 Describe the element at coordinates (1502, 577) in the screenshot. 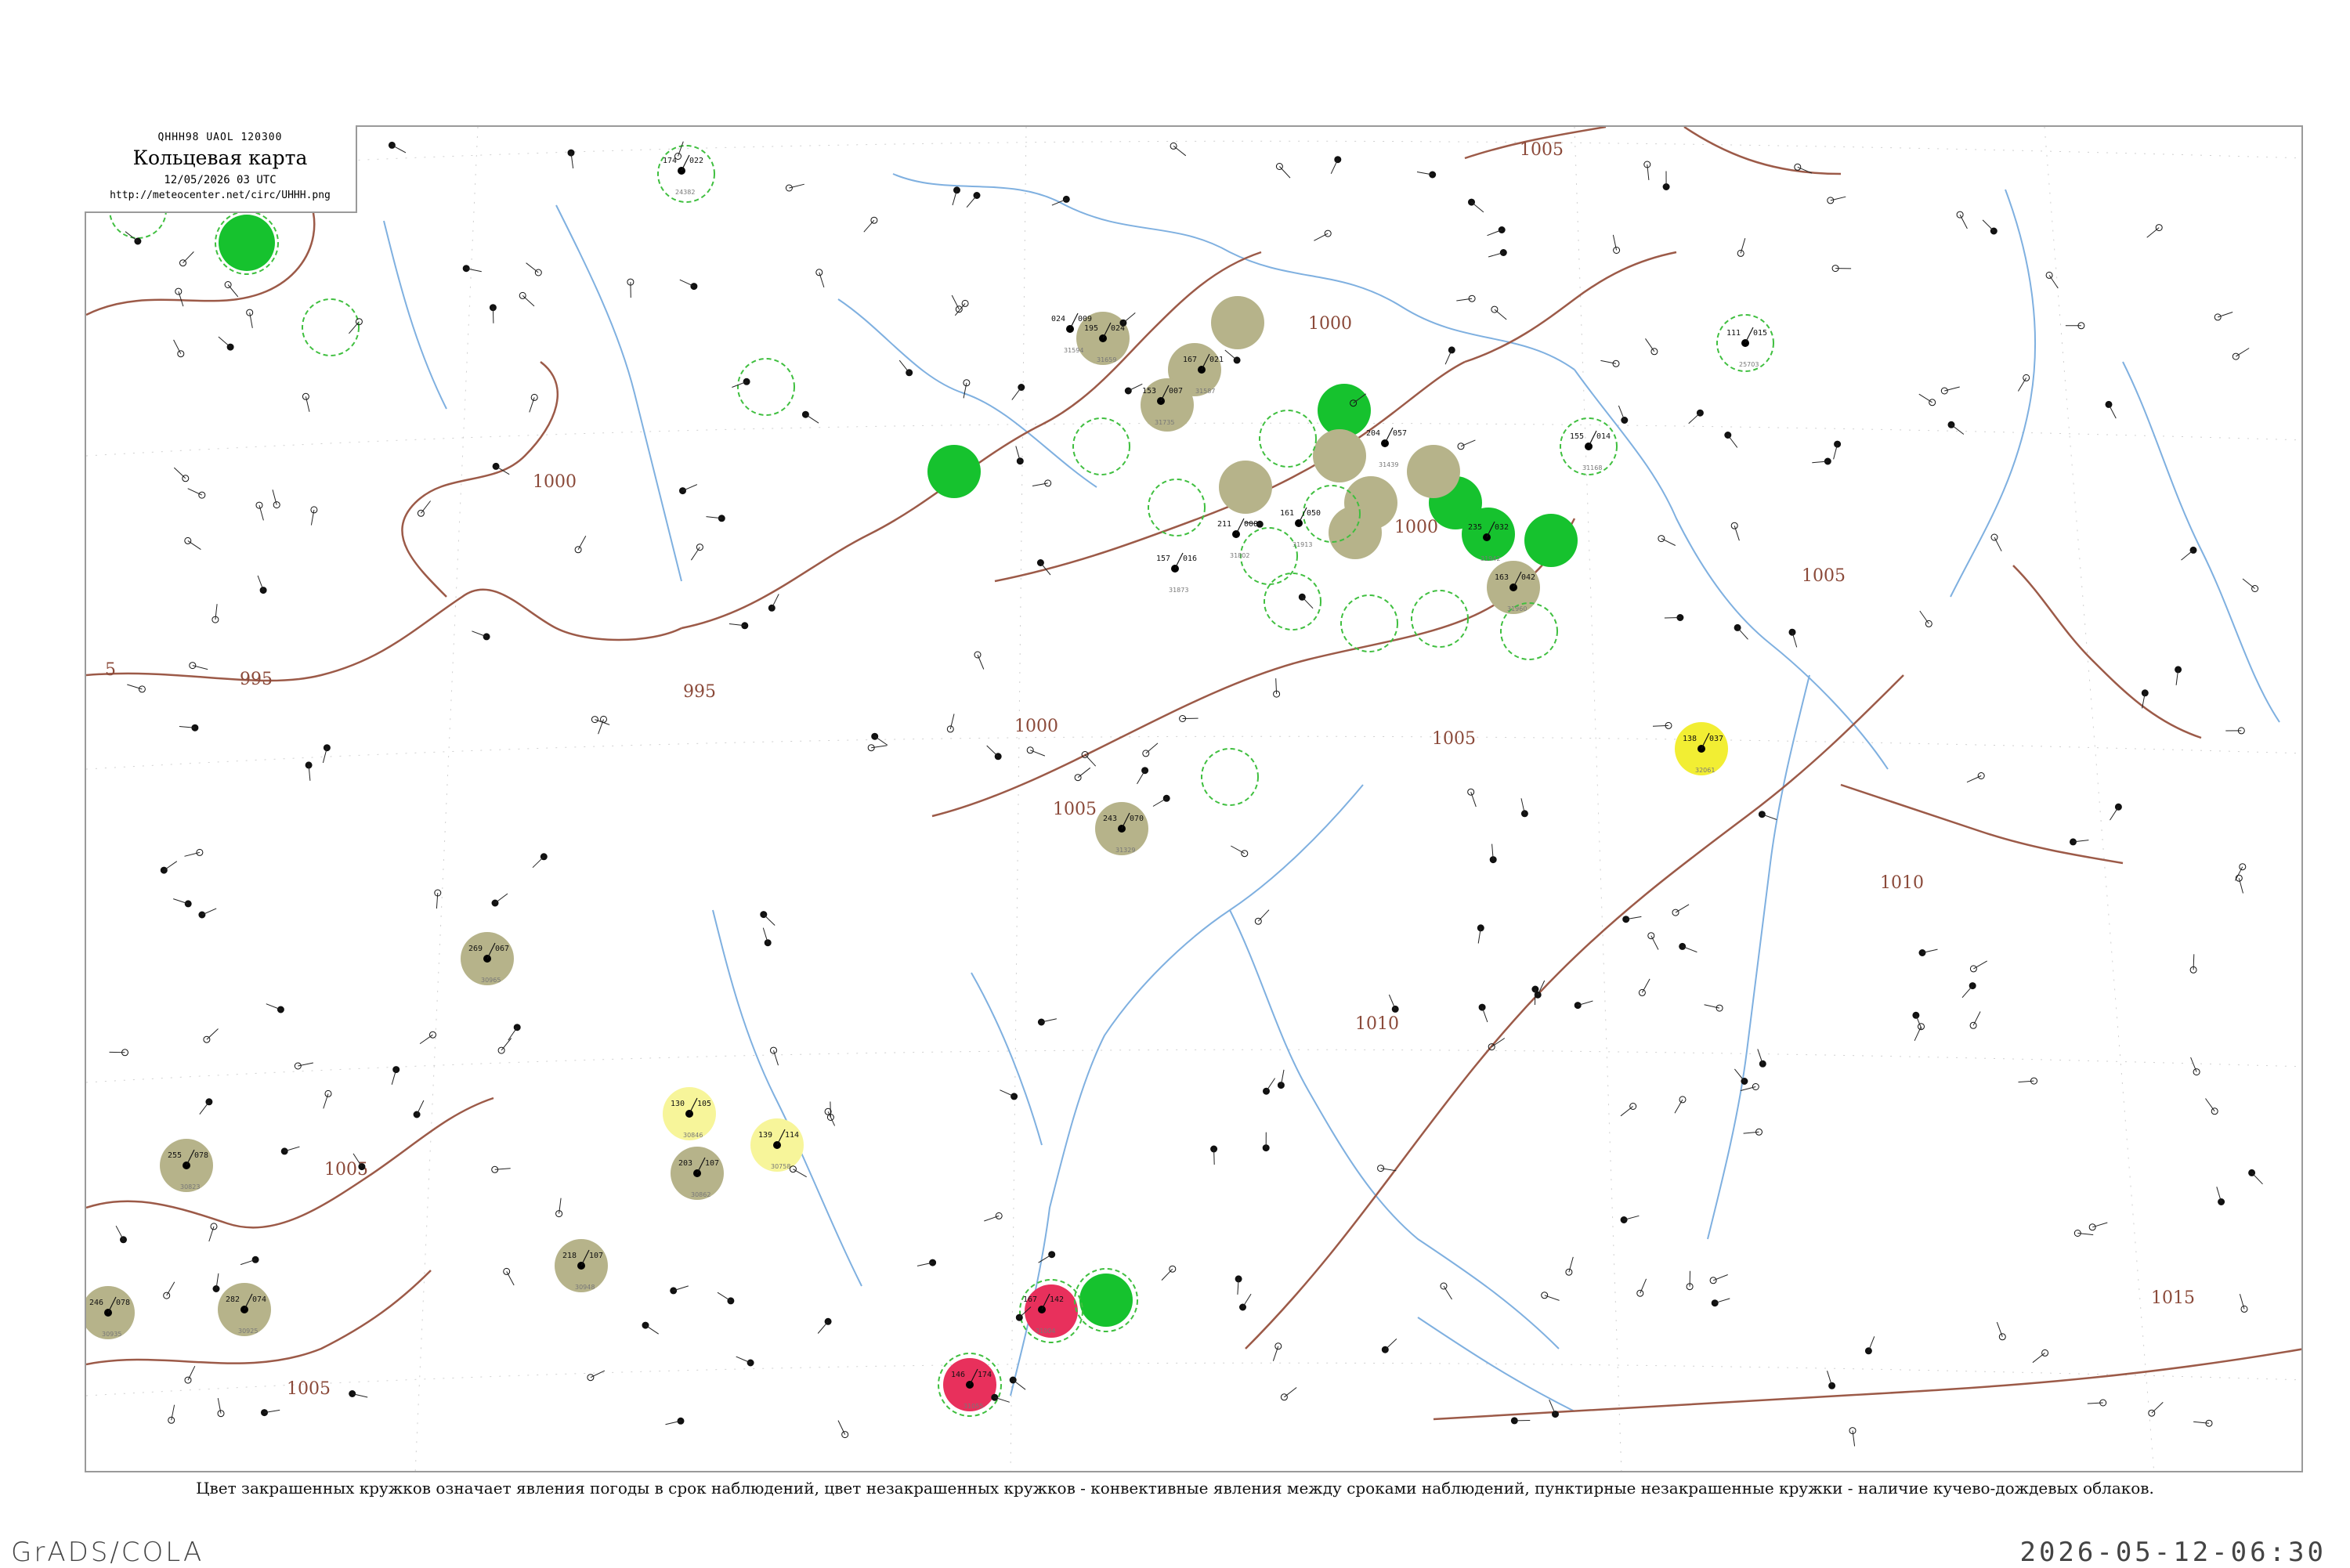

I see `station-temperature: 163` at that location.